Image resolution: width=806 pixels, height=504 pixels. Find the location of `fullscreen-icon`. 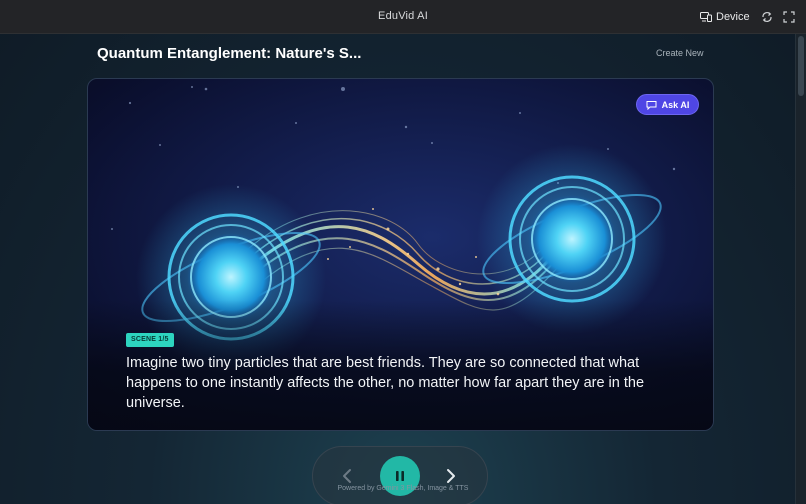

fullscreen-icon is located at coordinates (789, 16).